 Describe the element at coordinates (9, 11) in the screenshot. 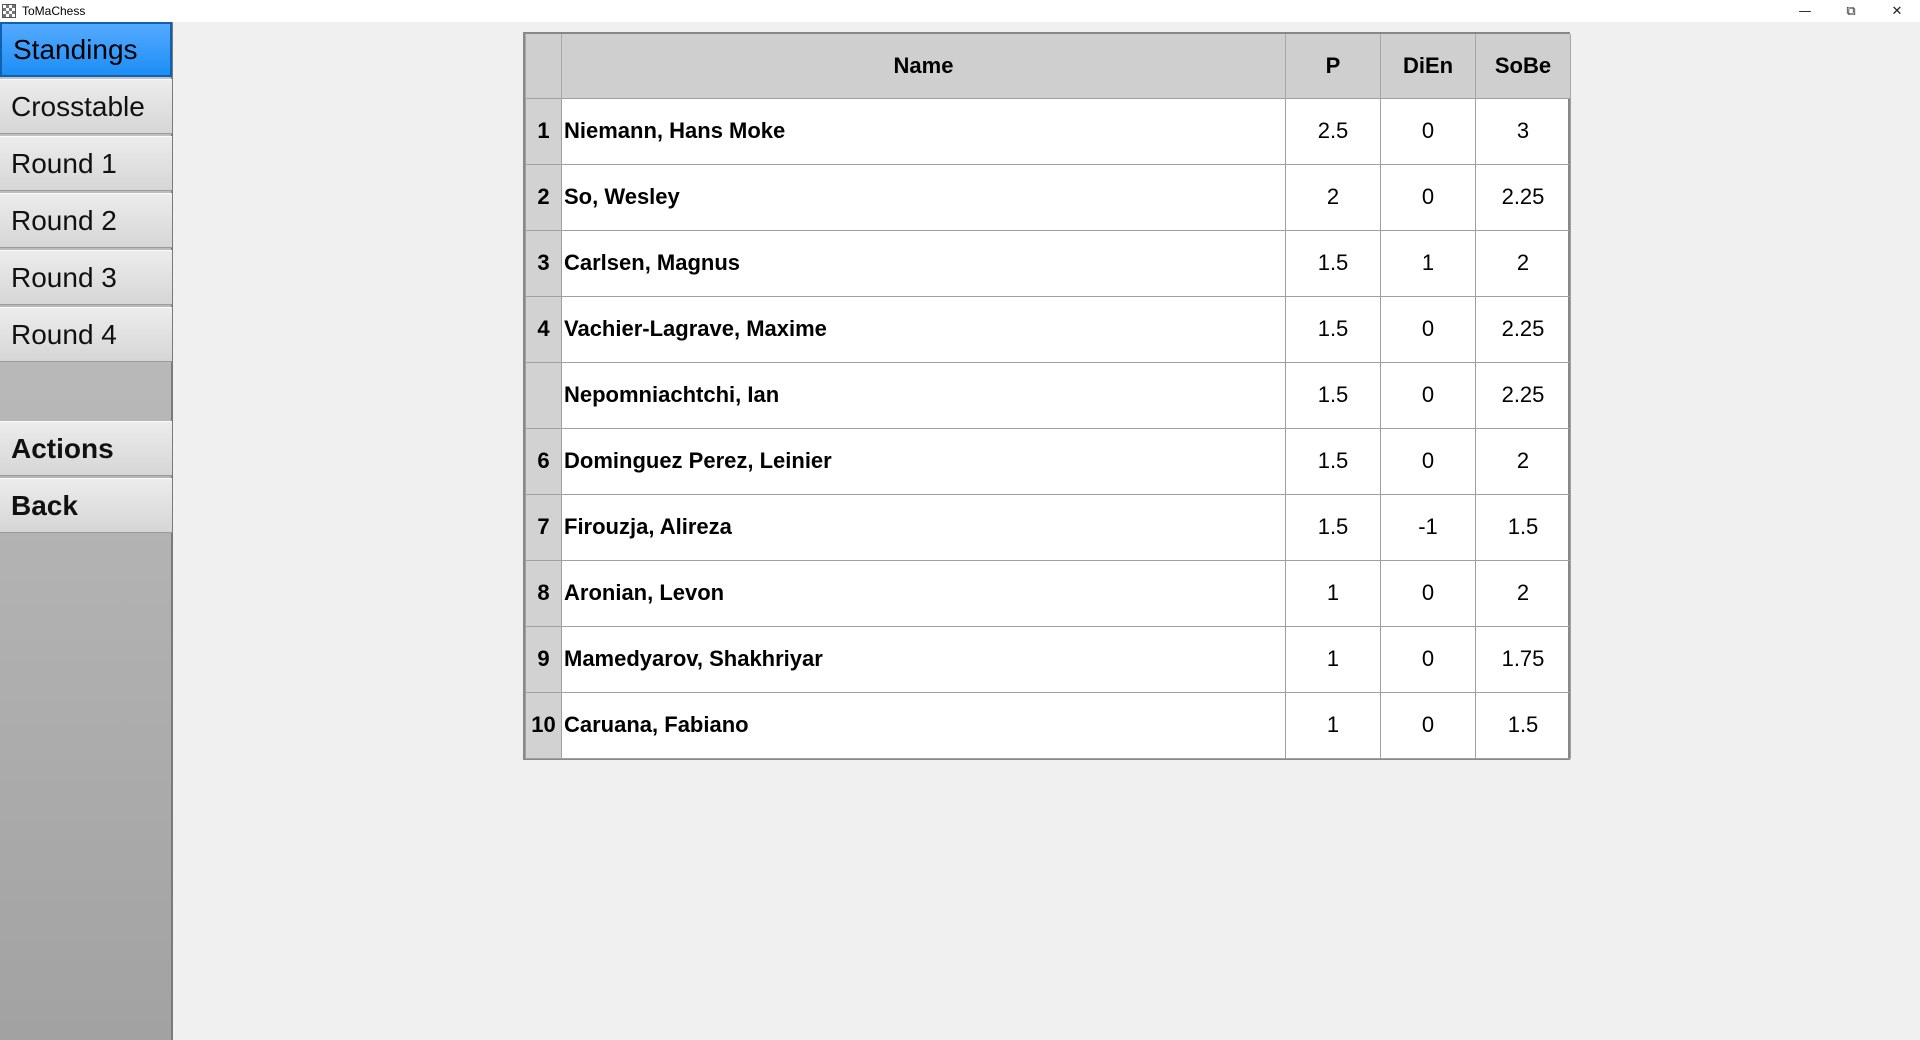

I see `app-icon` at that location.